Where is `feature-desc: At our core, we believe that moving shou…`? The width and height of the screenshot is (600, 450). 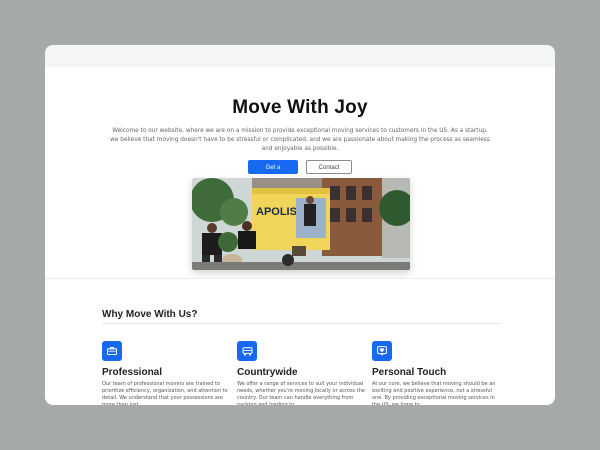
feature-desc: At our core, we believe that moving shou… is located at coordinates (434, 393).